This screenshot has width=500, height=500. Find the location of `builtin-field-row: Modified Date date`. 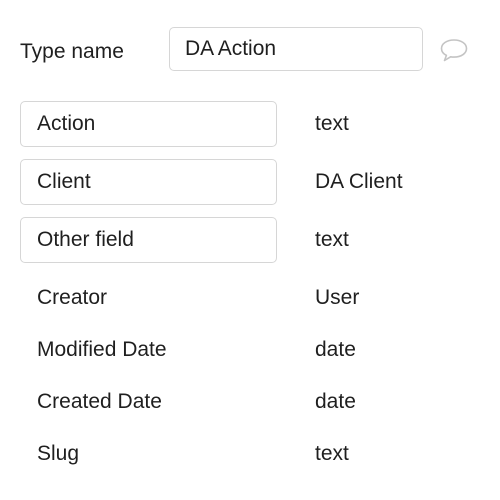

builtin-field-row: Modified Date date is located at coordinates (250, 350).